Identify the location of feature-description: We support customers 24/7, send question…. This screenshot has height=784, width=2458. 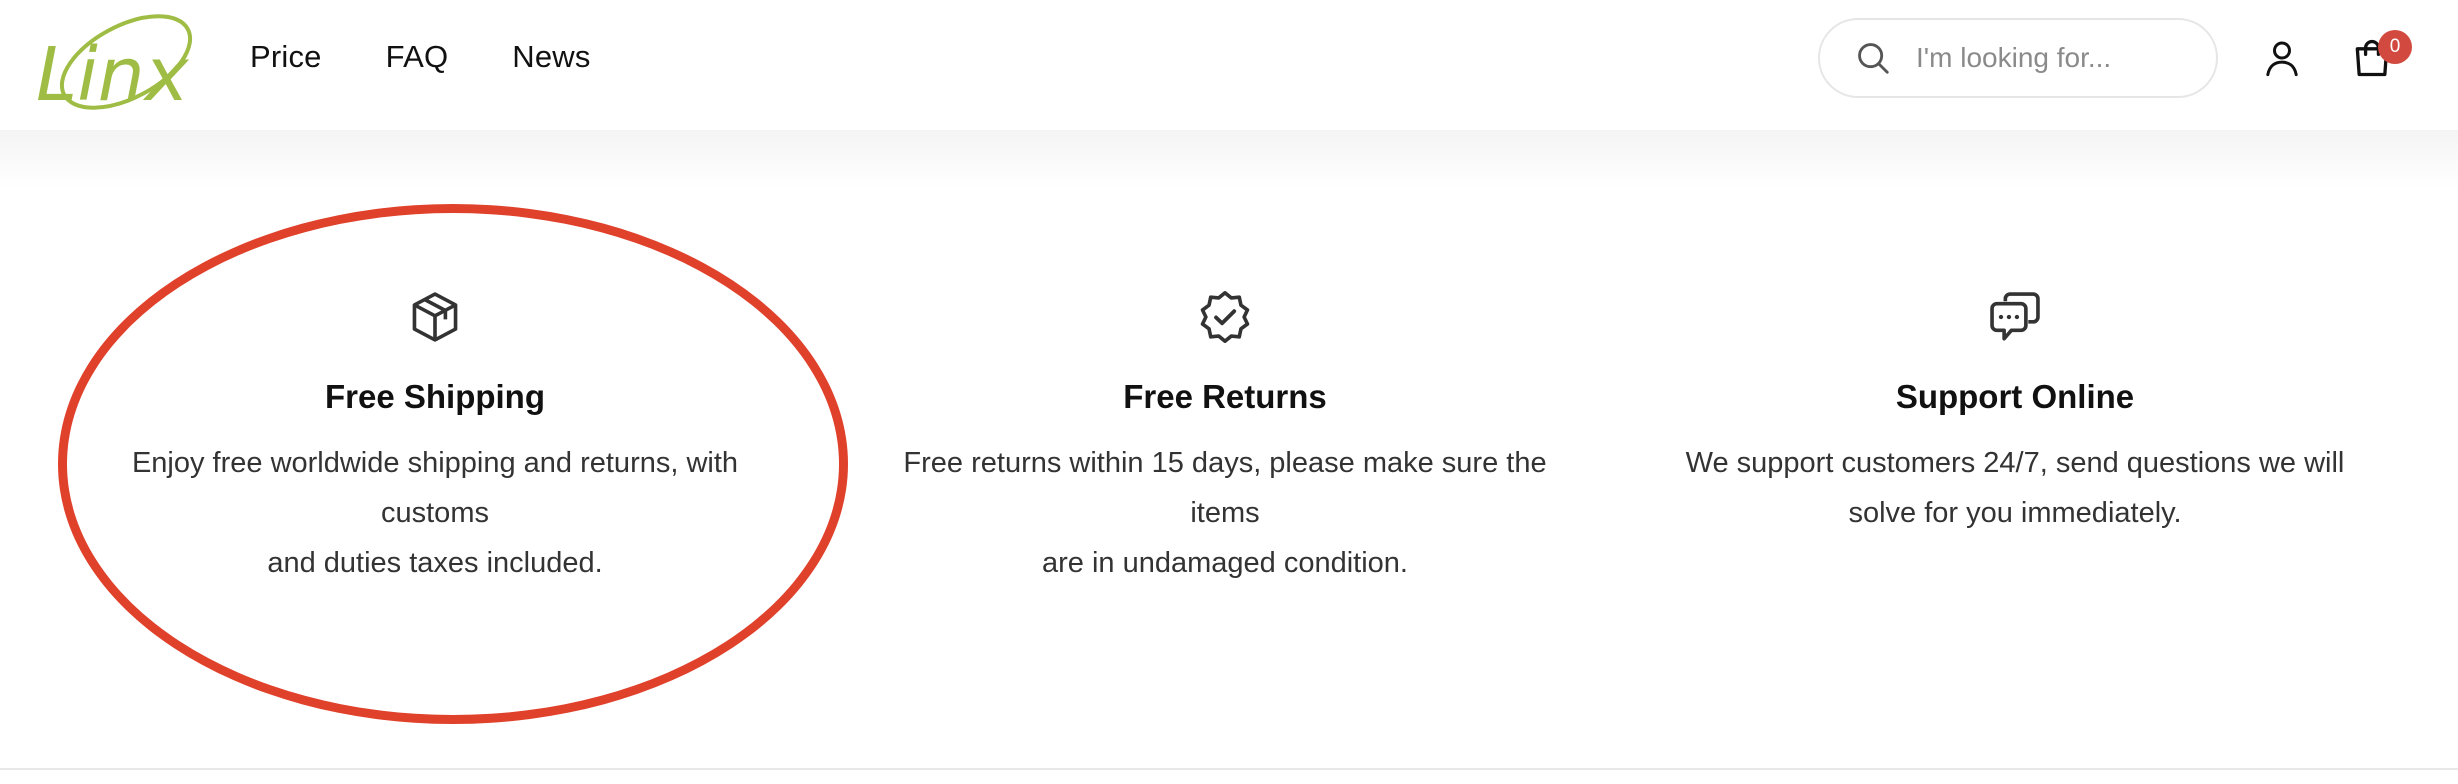
(2015, 488).